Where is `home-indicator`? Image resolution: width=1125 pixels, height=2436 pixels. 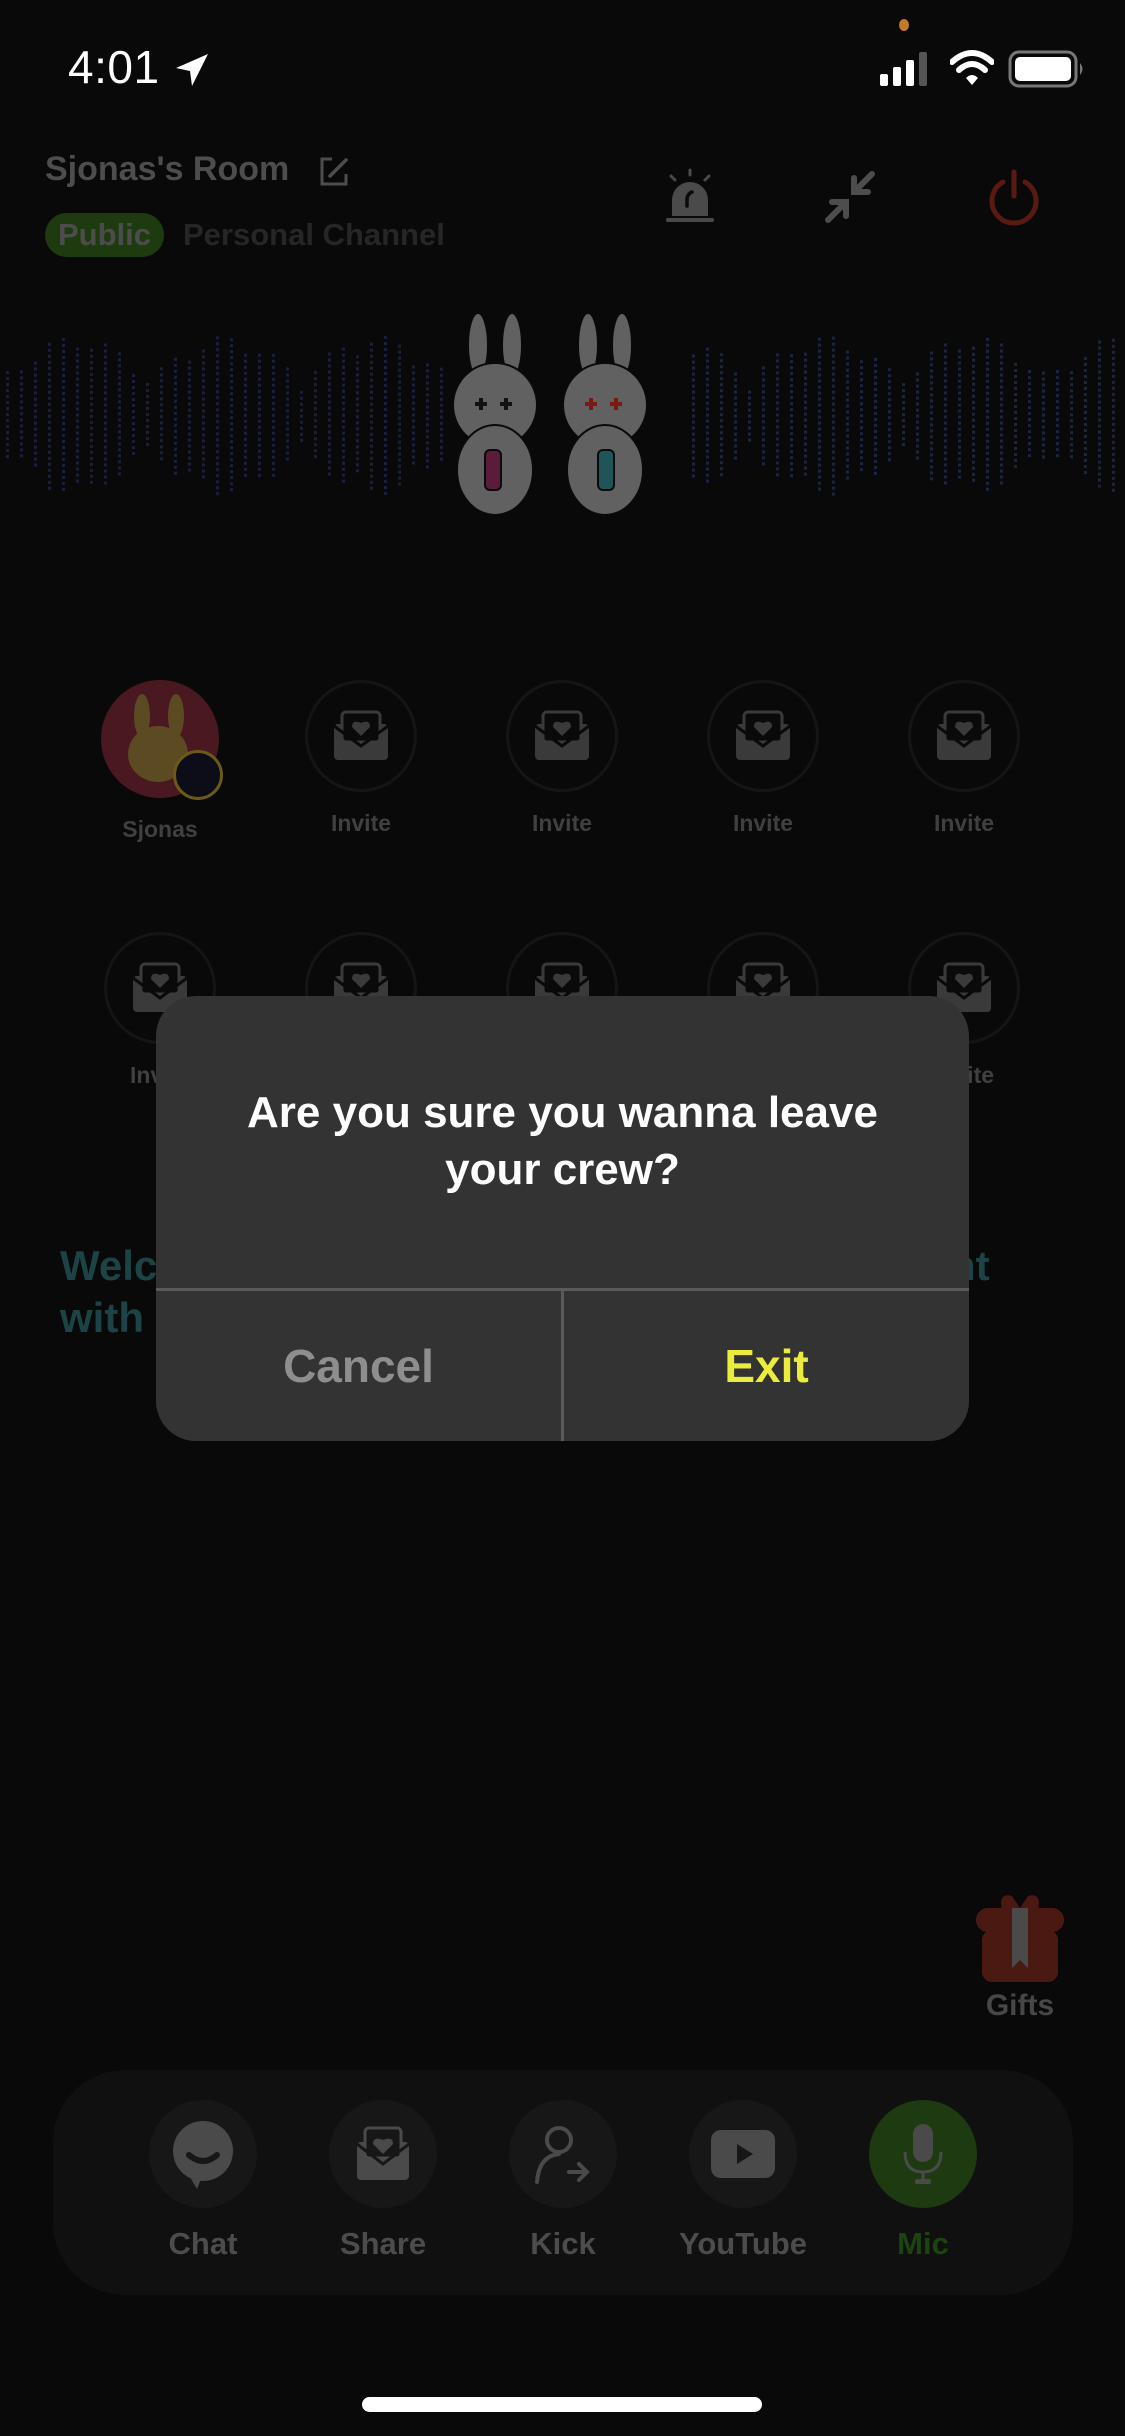
home-indicator is located at coordinates (562, 2404).